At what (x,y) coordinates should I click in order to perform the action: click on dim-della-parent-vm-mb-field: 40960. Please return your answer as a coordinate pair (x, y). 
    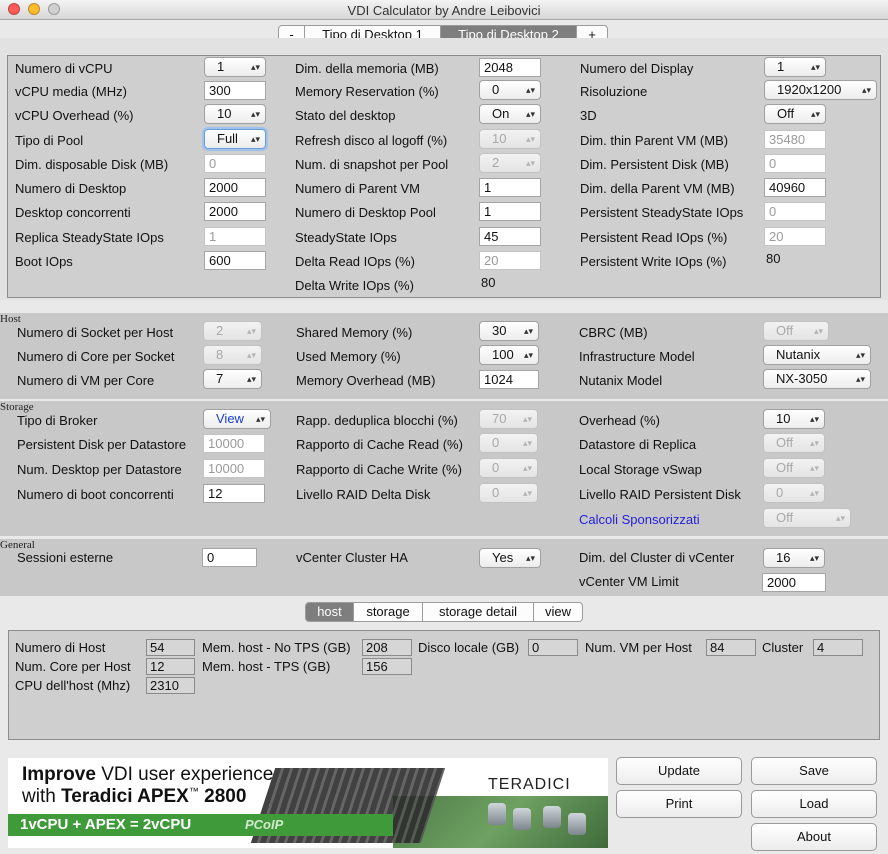
    Looking at the image, I should click on (795, 187).